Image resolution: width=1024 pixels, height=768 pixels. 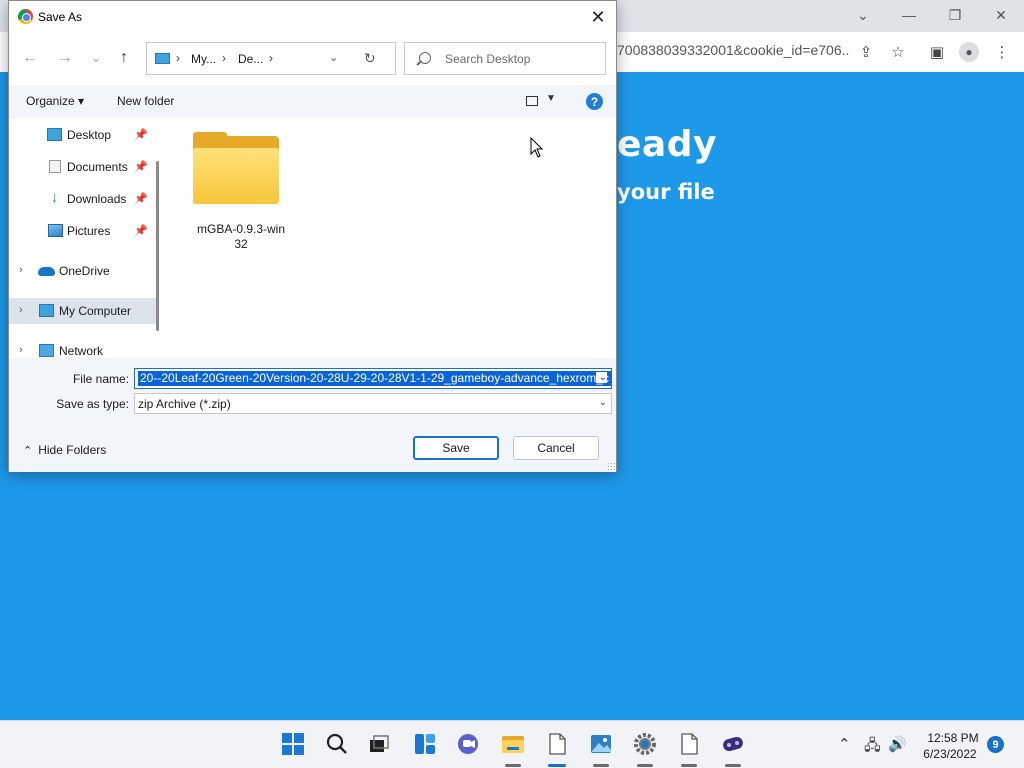 I want to click on nav-item-my-computer: › My Computer, so click(x=82, y=311).